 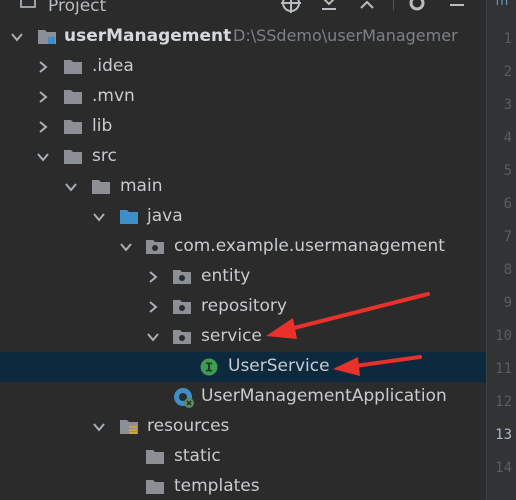 What do you see at coordinates (503, 468) in the screenshot?
I see `line-number: 14` at bounding box center [503, 468].